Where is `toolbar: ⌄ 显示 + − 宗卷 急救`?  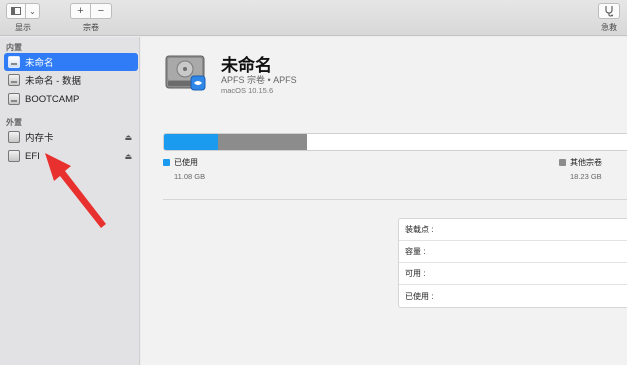
toolbar: ⌄ 显示 + − 宗卷 急救 is located at coordinates (313, 18).